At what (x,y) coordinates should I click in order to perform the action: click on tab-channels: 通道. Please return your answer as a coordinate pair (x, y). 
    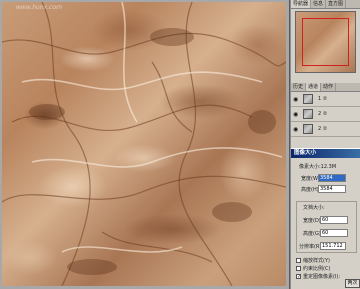
    Looking at the image, I should click on (314, 87).